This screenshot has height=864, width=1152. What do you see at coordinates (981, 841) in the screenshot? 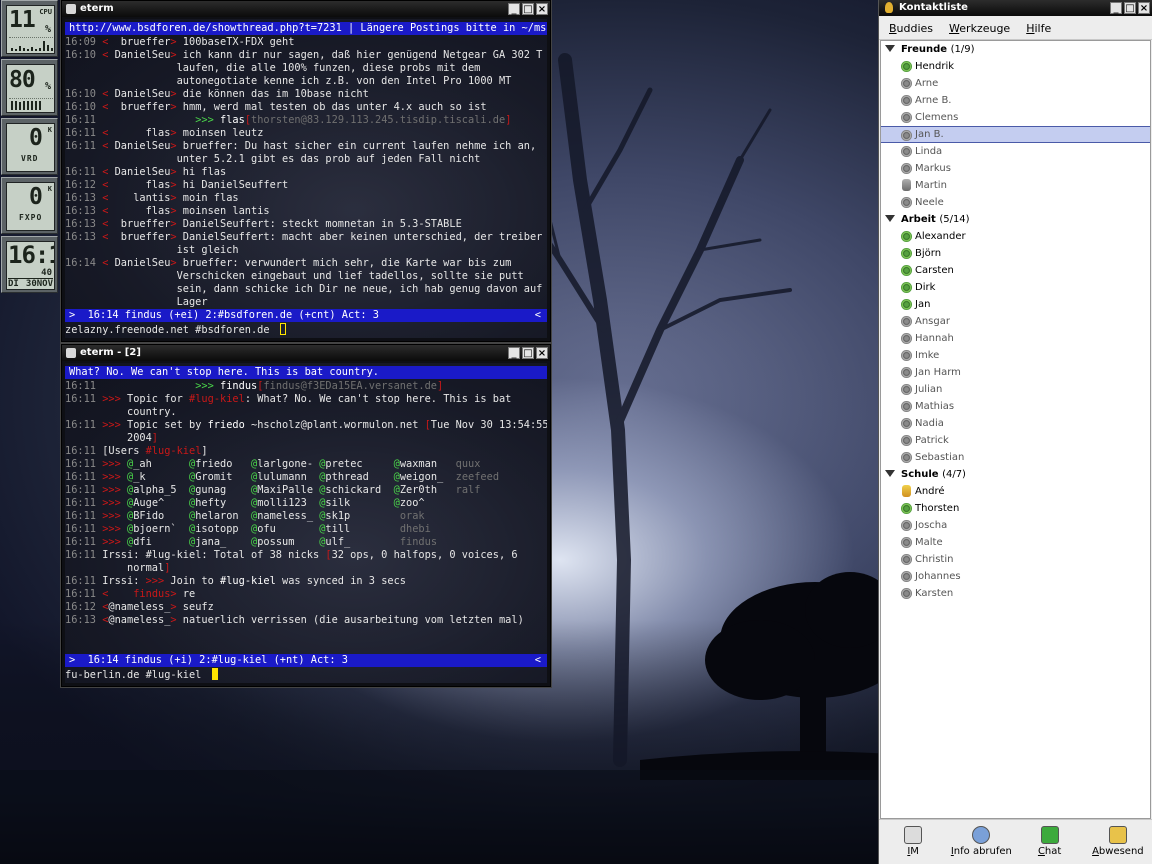
I see `info-button: Info abrufen` at bounding box center [981, 841].